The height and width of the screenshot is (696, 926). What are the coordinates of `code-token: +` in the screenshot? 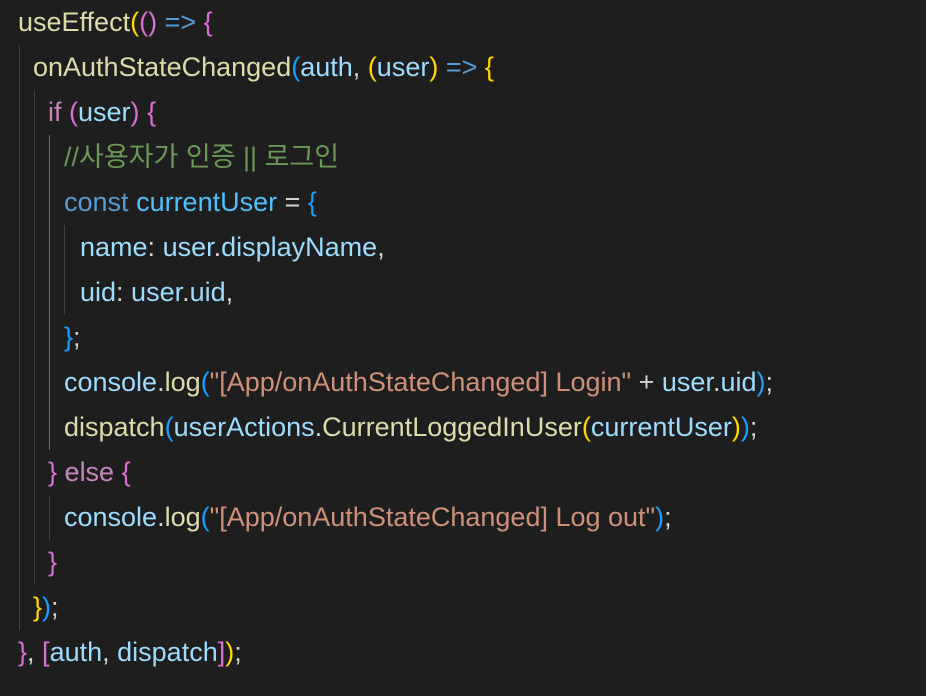 It's located at (646, 382).